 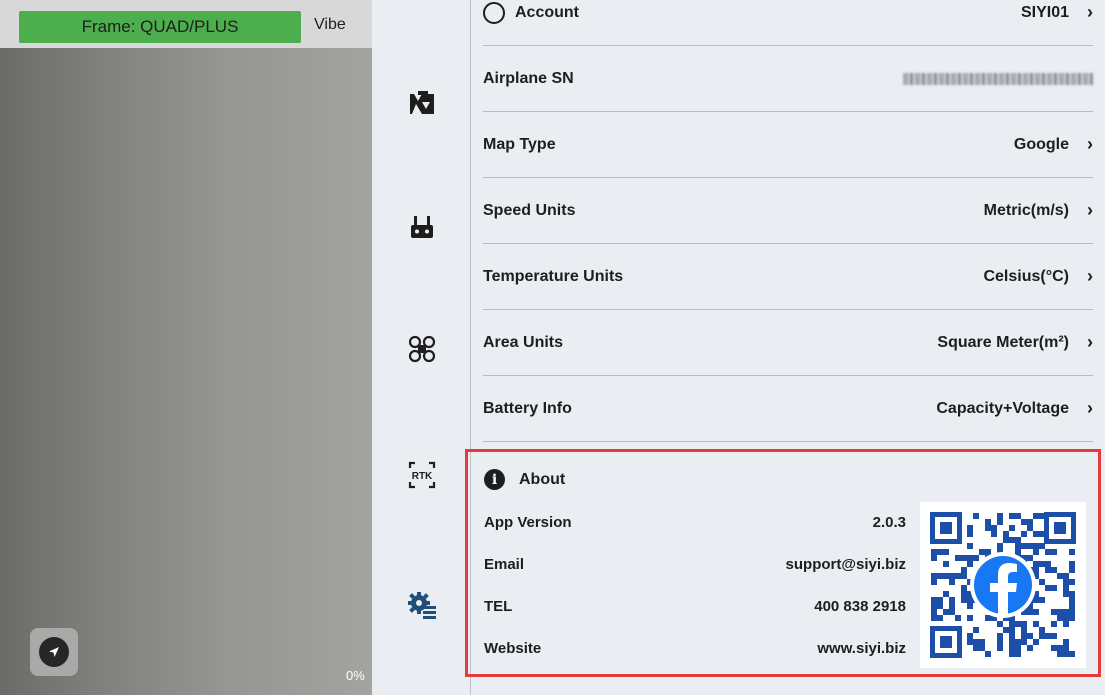 I want to click on rtk-icon: RTK, so click(x=422, y=475).